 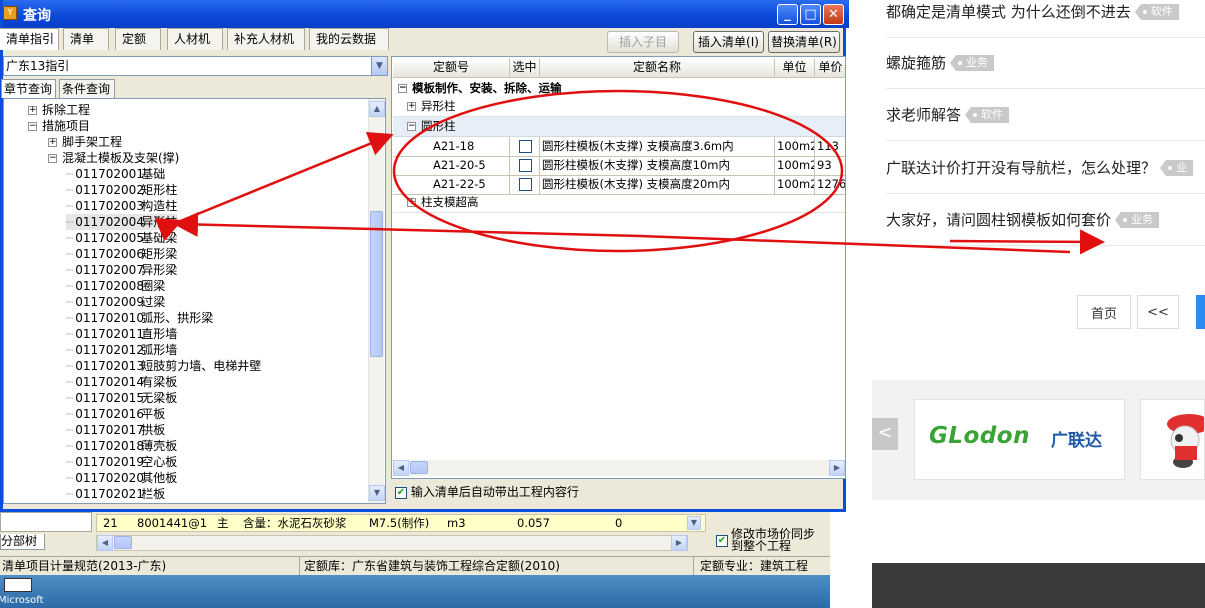 I want to click on scroll-up-icon: ▲, so click(x=377, y=109).